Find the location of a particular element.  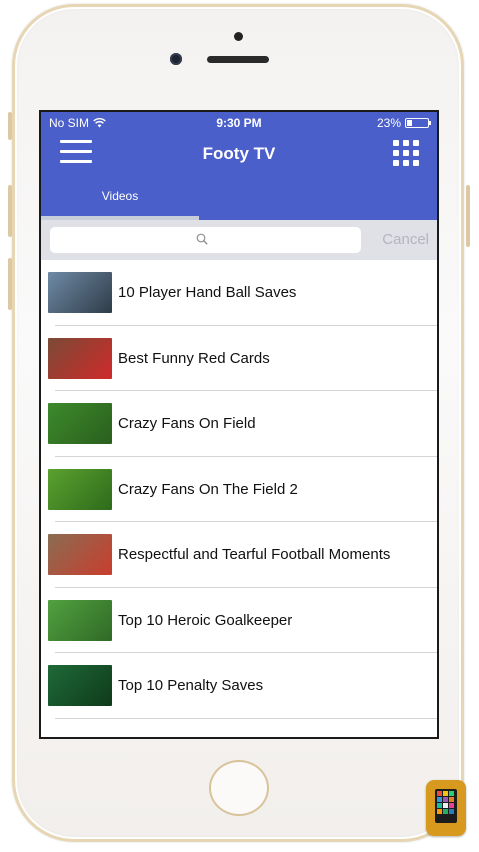

tab-videos: Videos is located at coordinates (120, 197).